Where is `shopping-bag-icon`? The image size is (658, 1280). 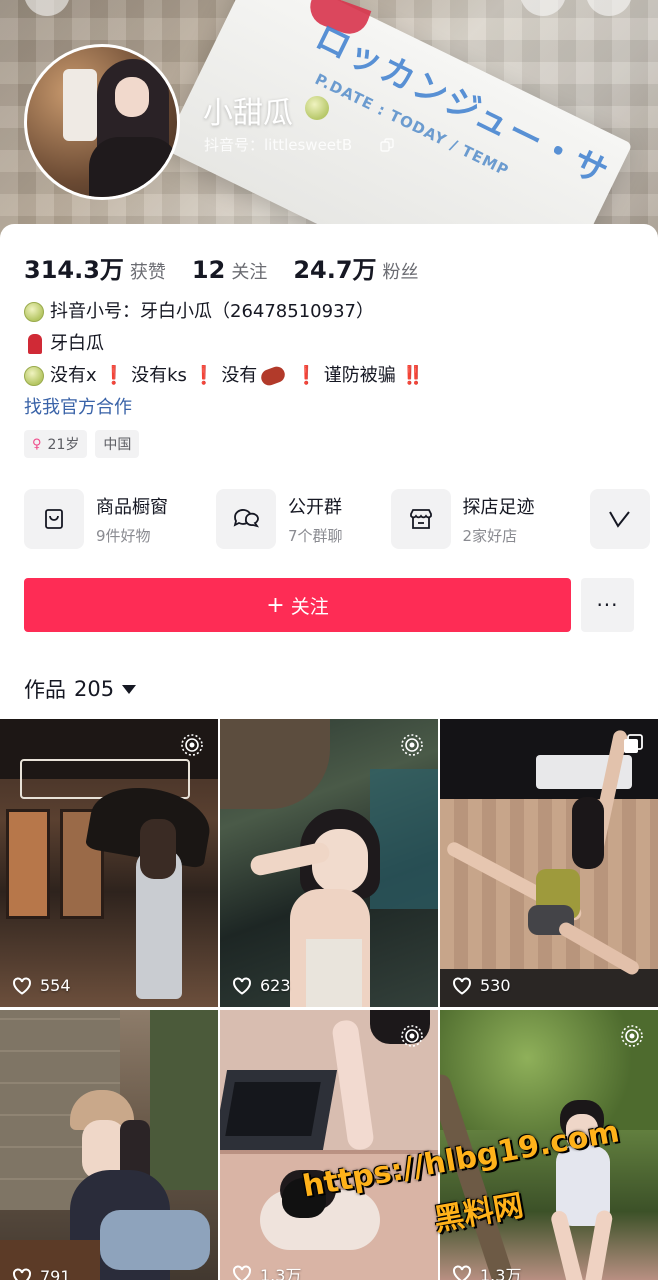 shopping-bag-icon is located at coordinates (54, 519).